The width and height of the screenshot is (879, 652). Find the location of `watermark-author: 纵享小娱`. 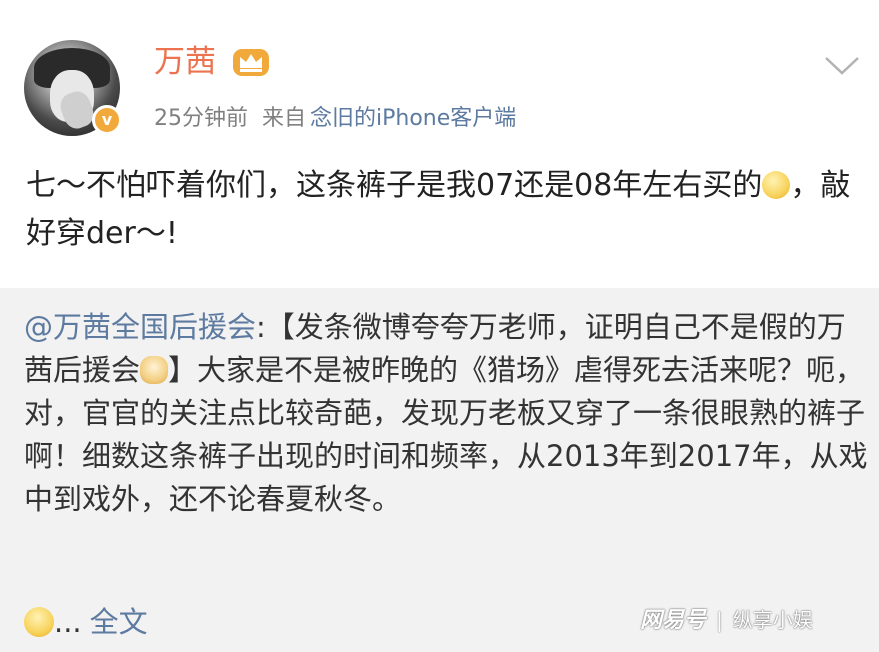

watermark-author: 纵享小娱 is located at coordinates (772, 620).